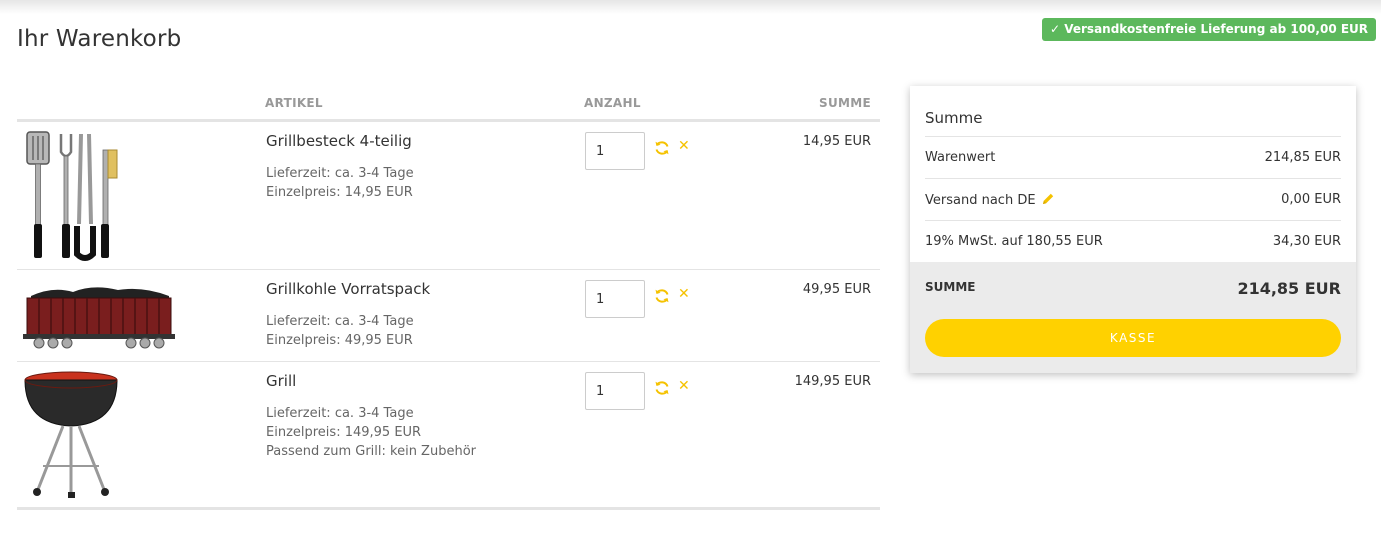  I want to click on versand-label: Versand nach DE, so click(980, 200).